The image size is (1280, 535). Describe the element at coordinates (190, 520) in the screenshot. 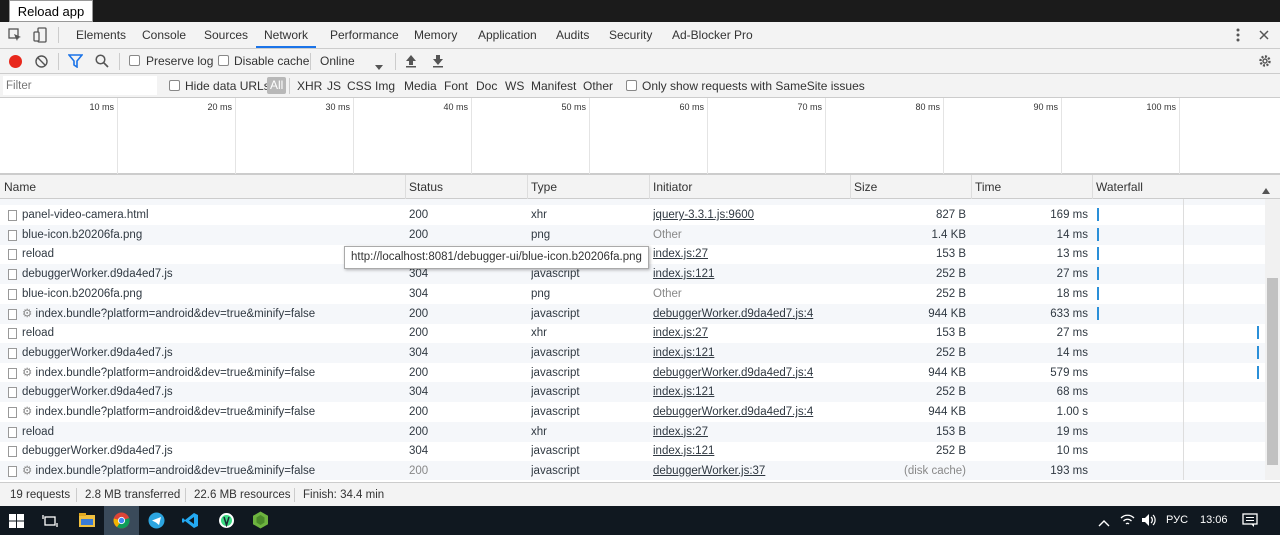

I see `vscode-icon` at that location.